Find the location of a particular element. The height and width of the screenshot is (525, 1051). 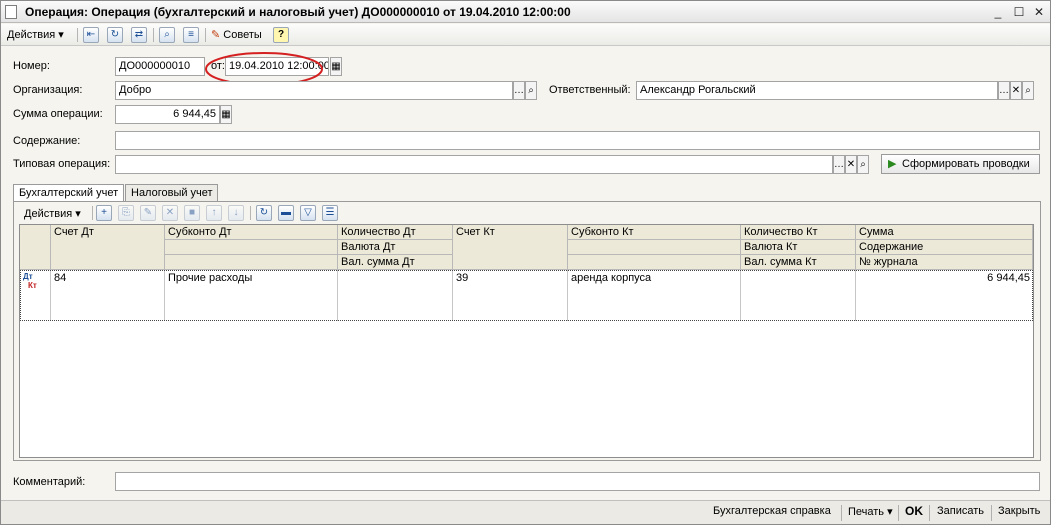

refresh-document-icon: ⇄ is located at coordinates (139, 35).